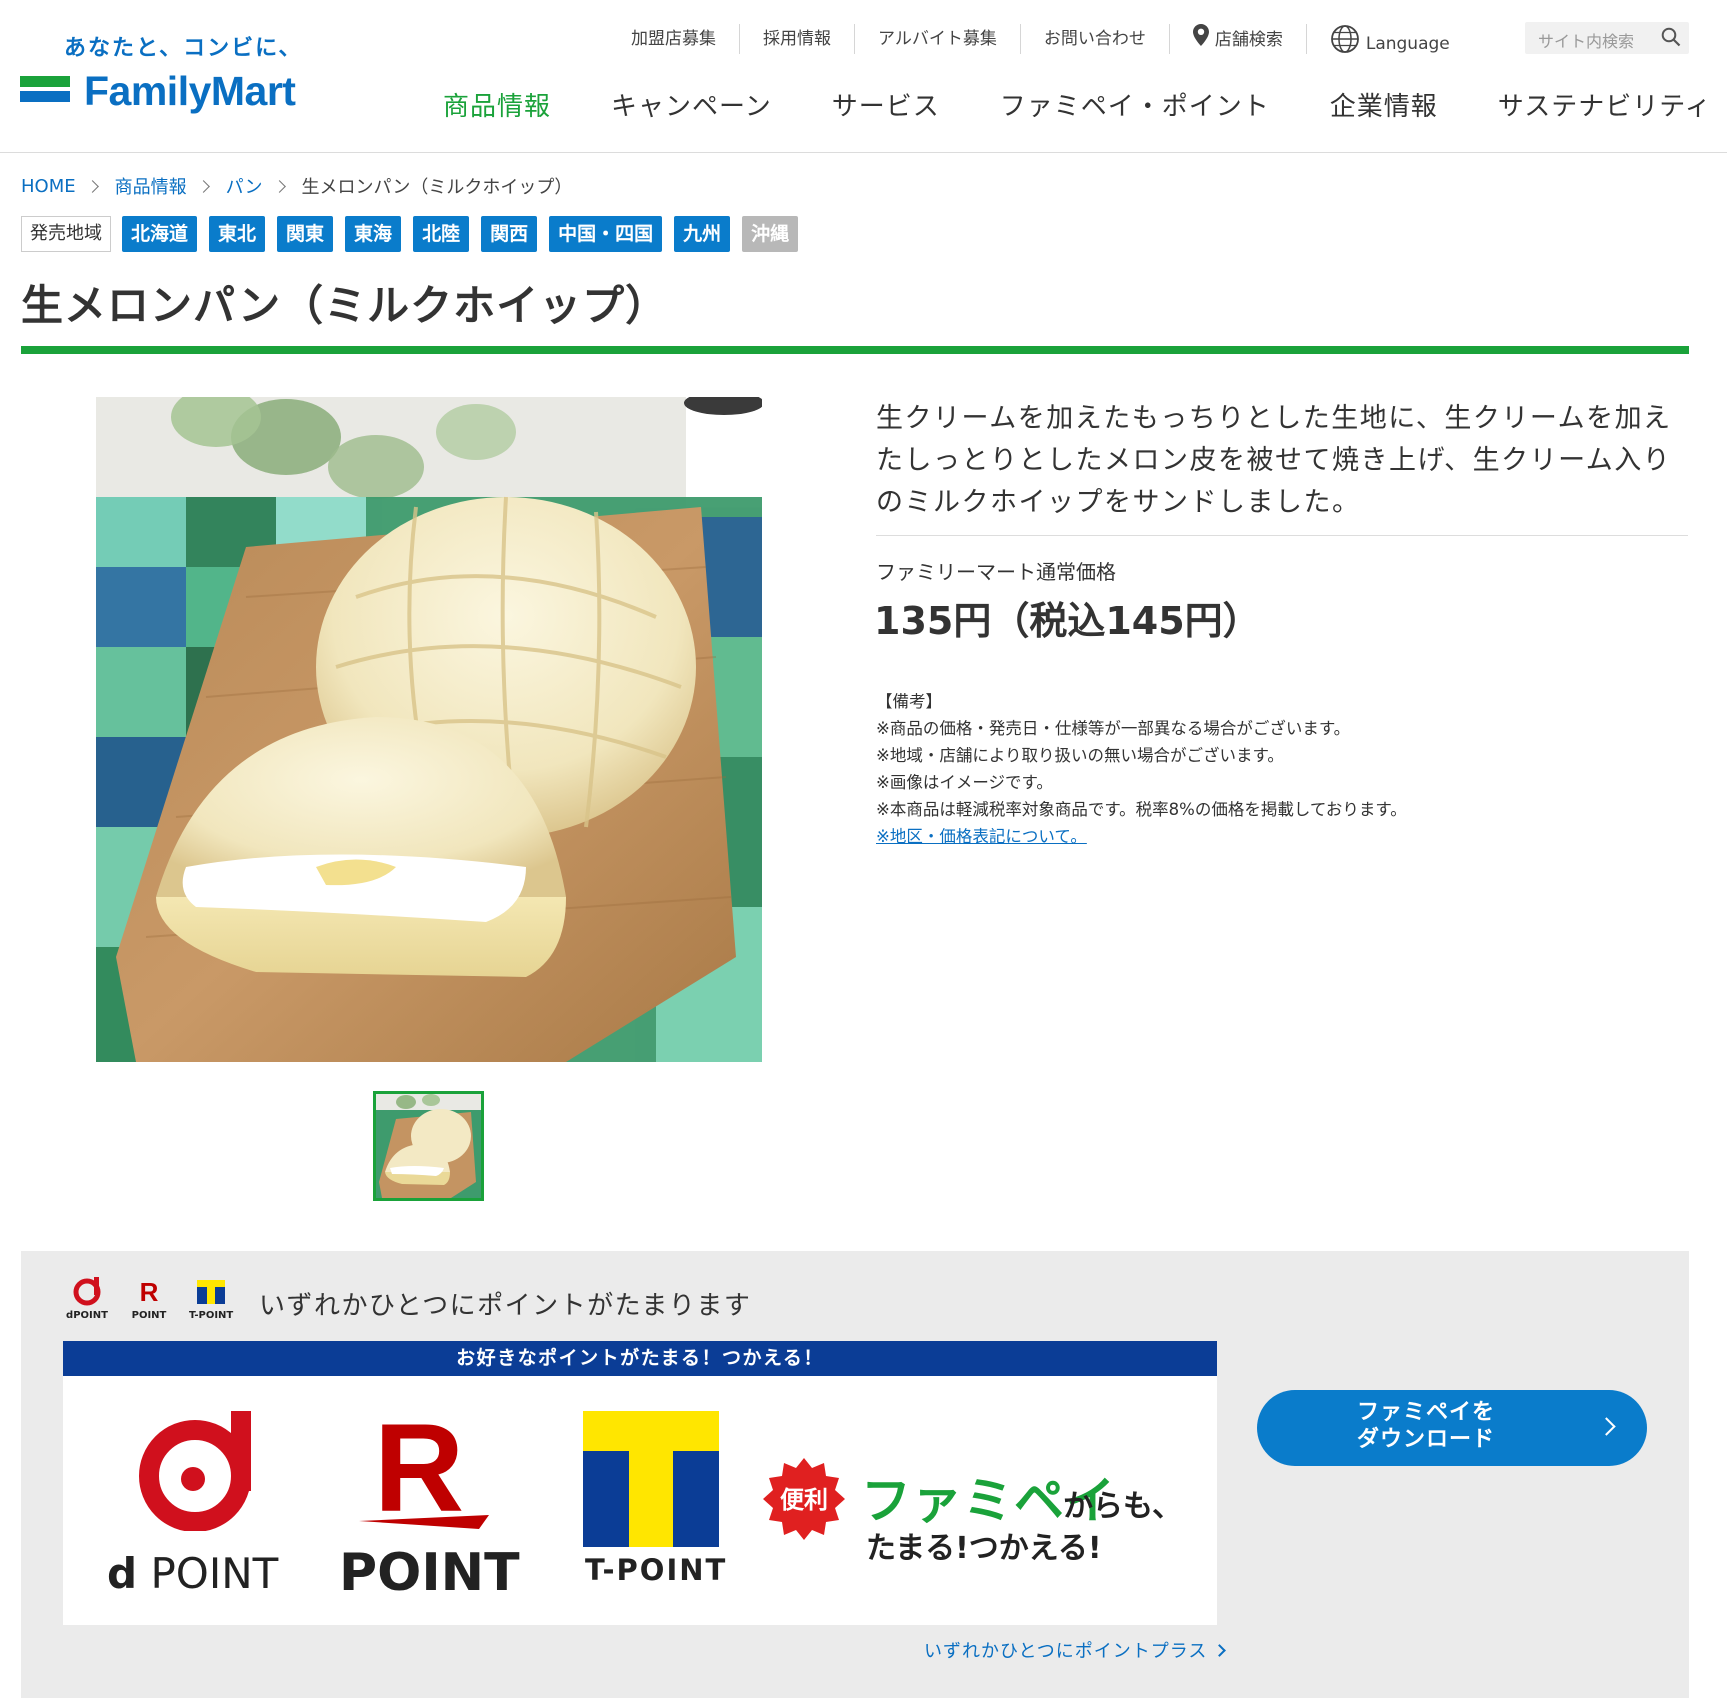 This screenshot has width=1727, height=1698. I want to click on famipay-download-button: ファミペイを ダウンロード, so click(1452, 1428).